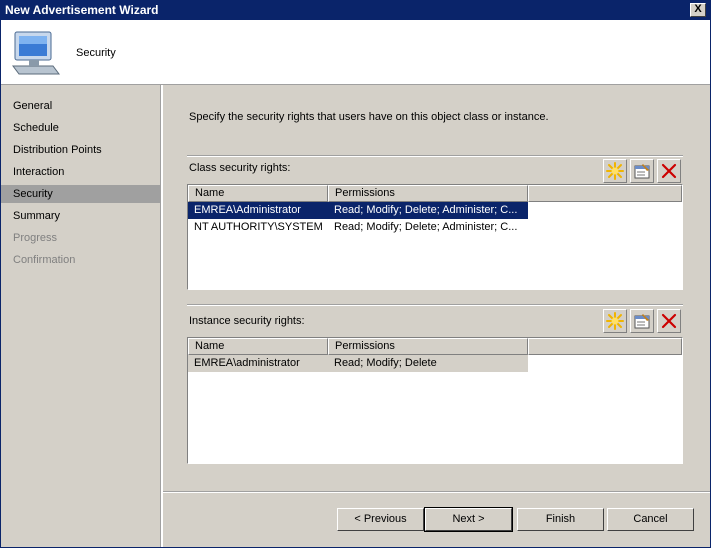  Describe the element at coordinates (380, 519) in the screenshot. I see `previous-button: < Previous` at that location.